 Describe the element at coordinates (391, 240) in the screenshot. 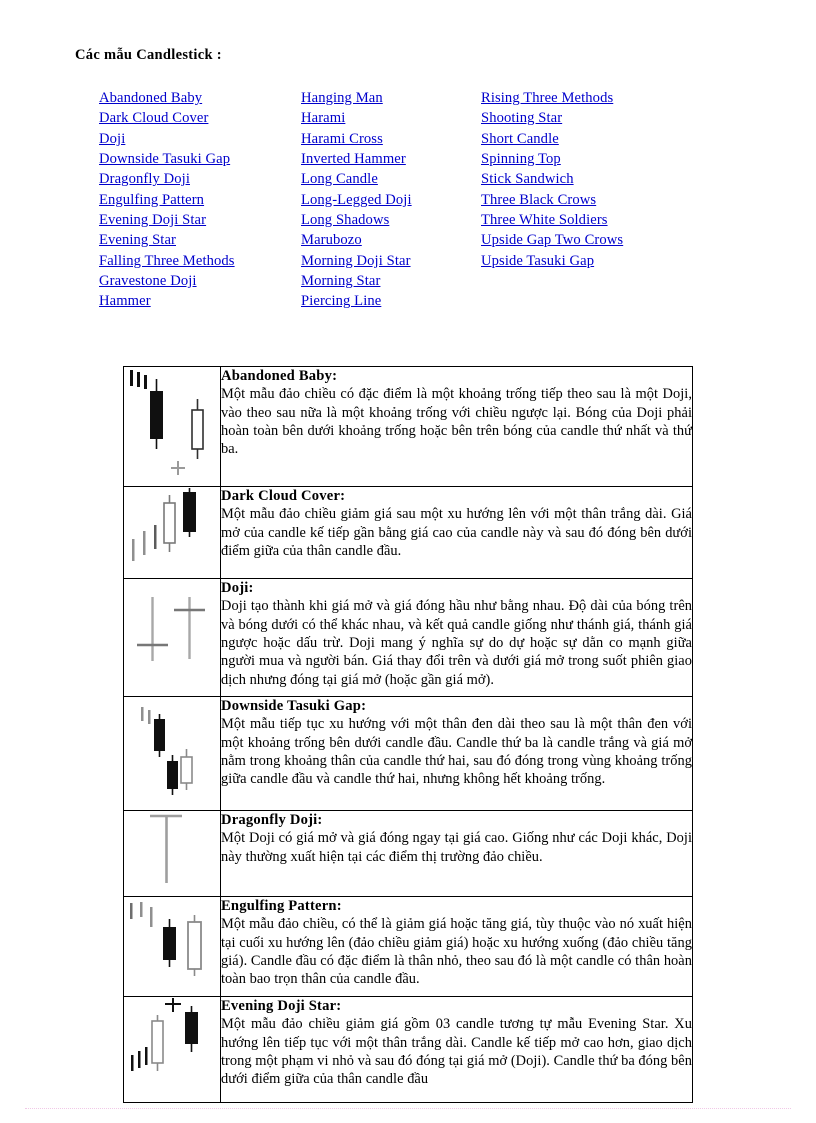

I see `index-link-marubozo: Marubozo` at that location.